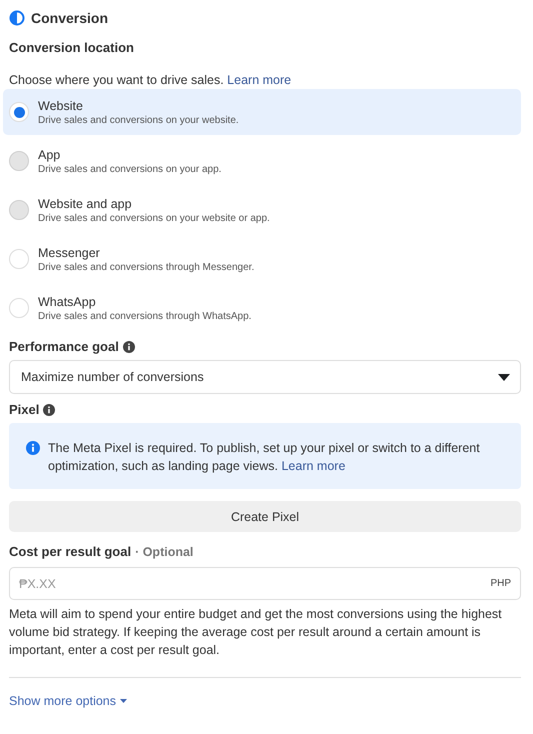 The image size is (533, 734). Describe the element at coordinates (64, 346) in the screenshot. I see `field-label: Performance goal` at that location.